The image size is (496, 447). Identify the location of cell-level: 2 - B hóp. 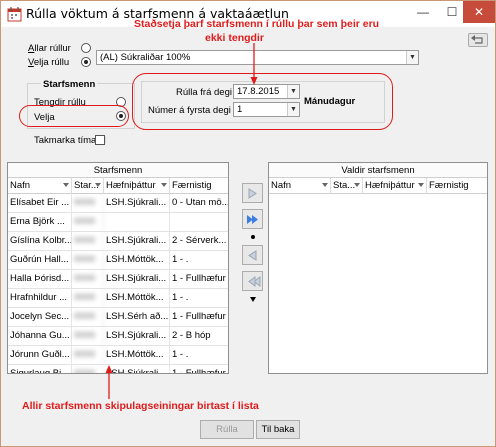
(199, 336).